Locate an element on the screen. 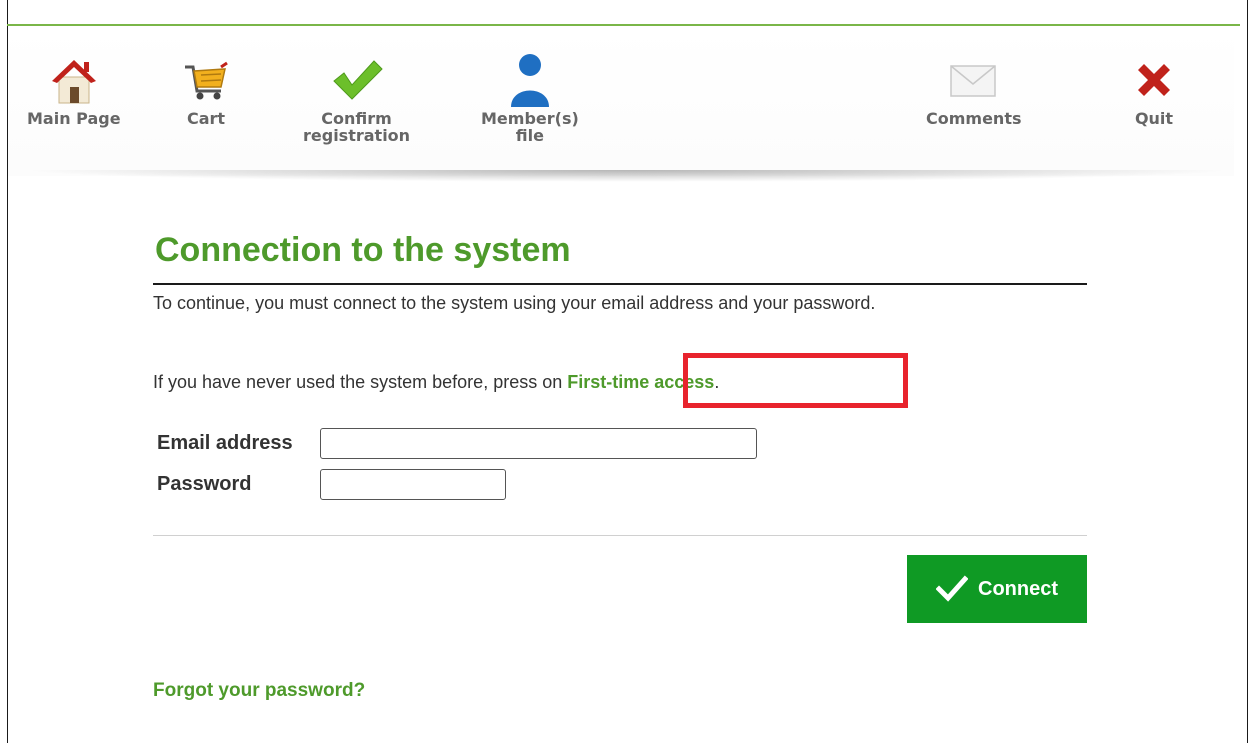 Image resolution: width=1257 pixels, height=743 pixels. nav-members-file-label: Member(s) file is located at coordinates (530, 127).